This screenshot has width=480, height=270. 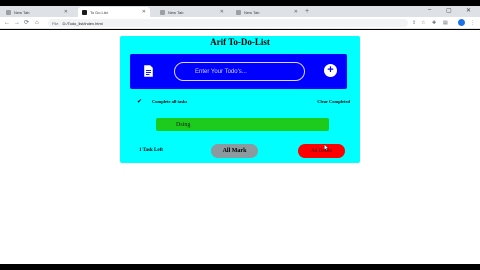 I want to click on sidebar-icon: ▤, so click(x=445, y=23).